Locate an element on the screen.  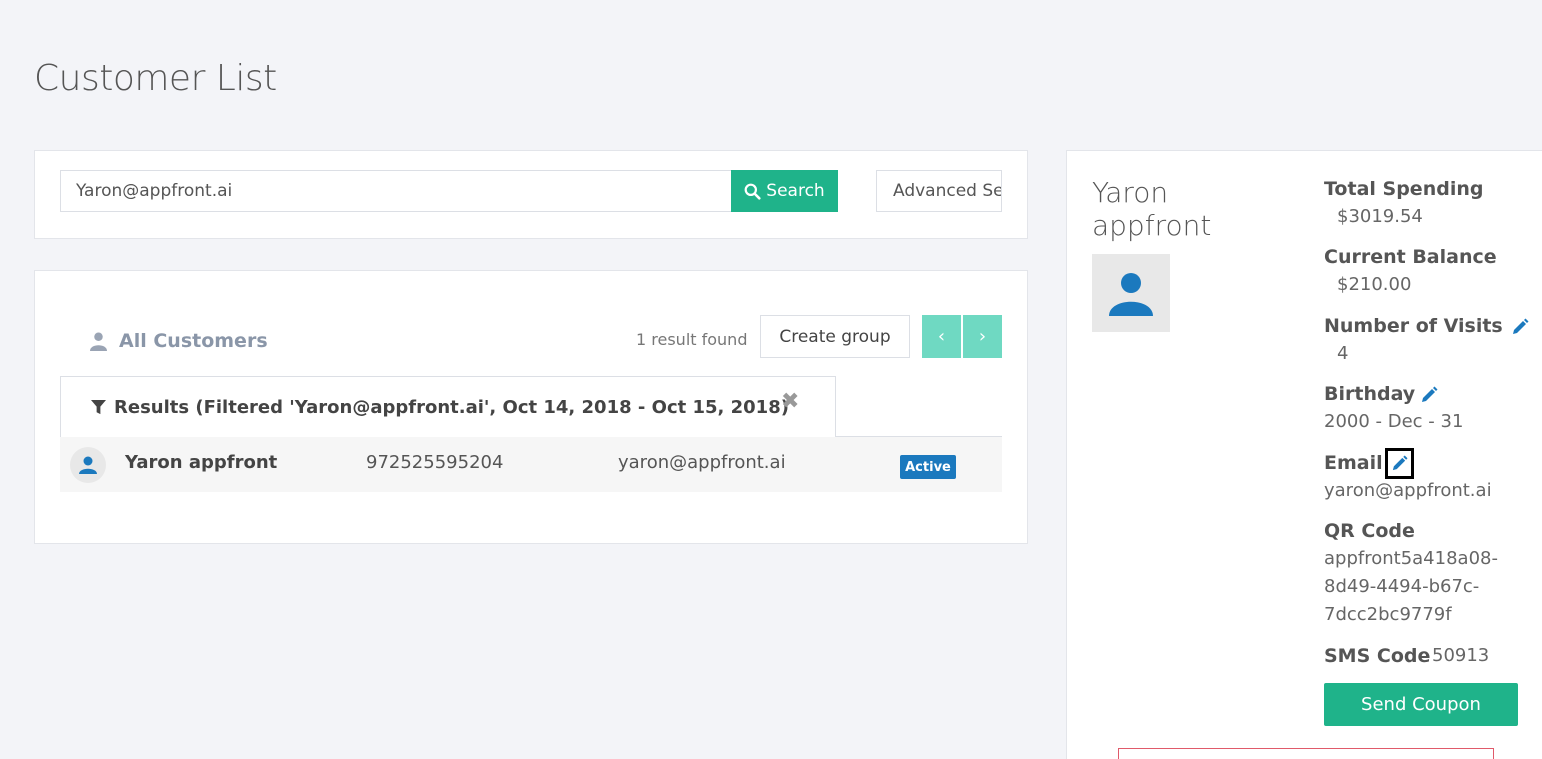
total-spending-label: Total Spending is located at coordinates (1404, 189).